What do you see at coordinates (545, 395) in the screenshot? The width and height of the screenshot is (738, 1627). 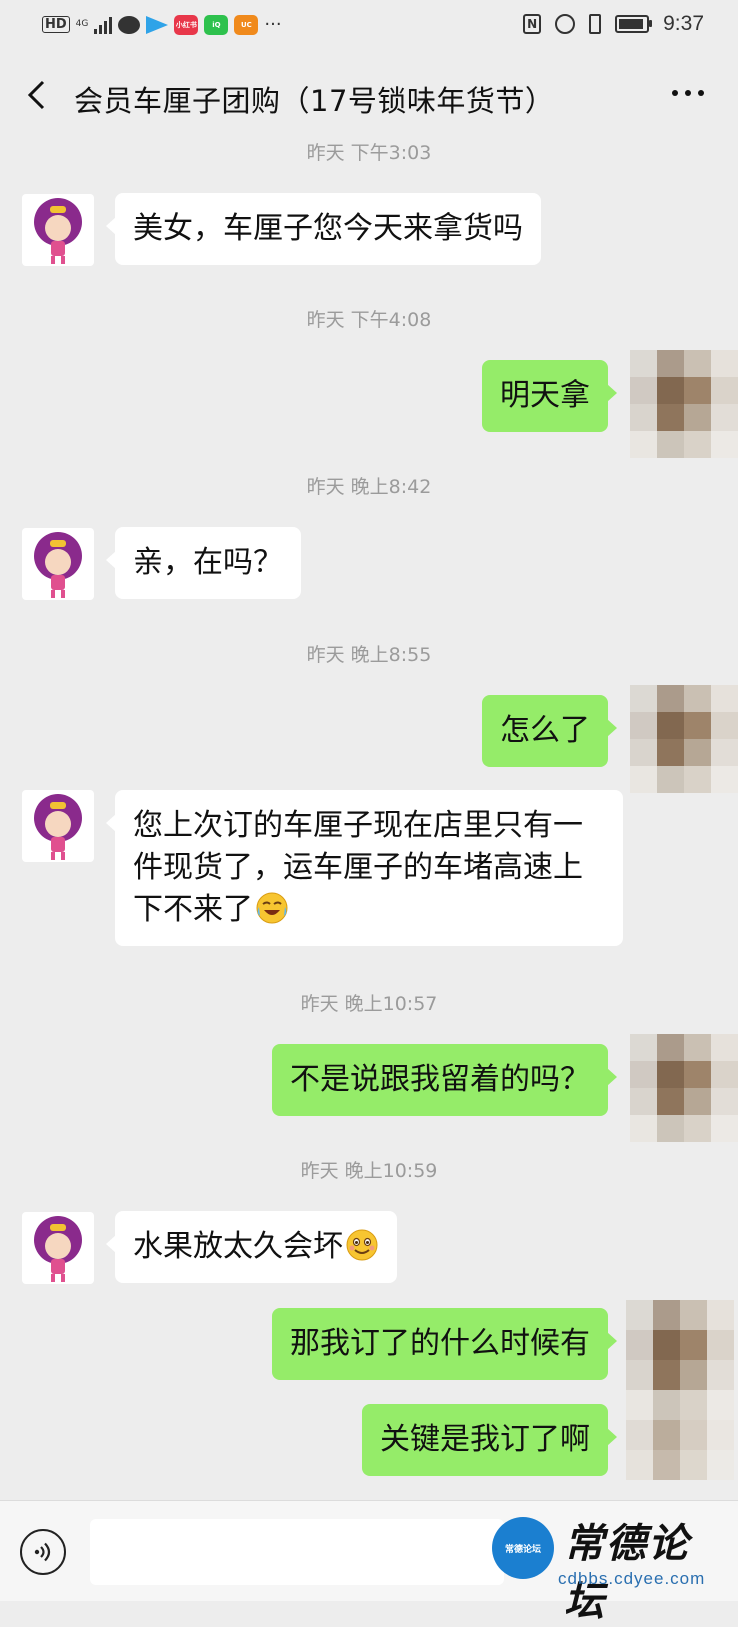 I see `message-text: 明天拿` at bounding box center [545, 395].